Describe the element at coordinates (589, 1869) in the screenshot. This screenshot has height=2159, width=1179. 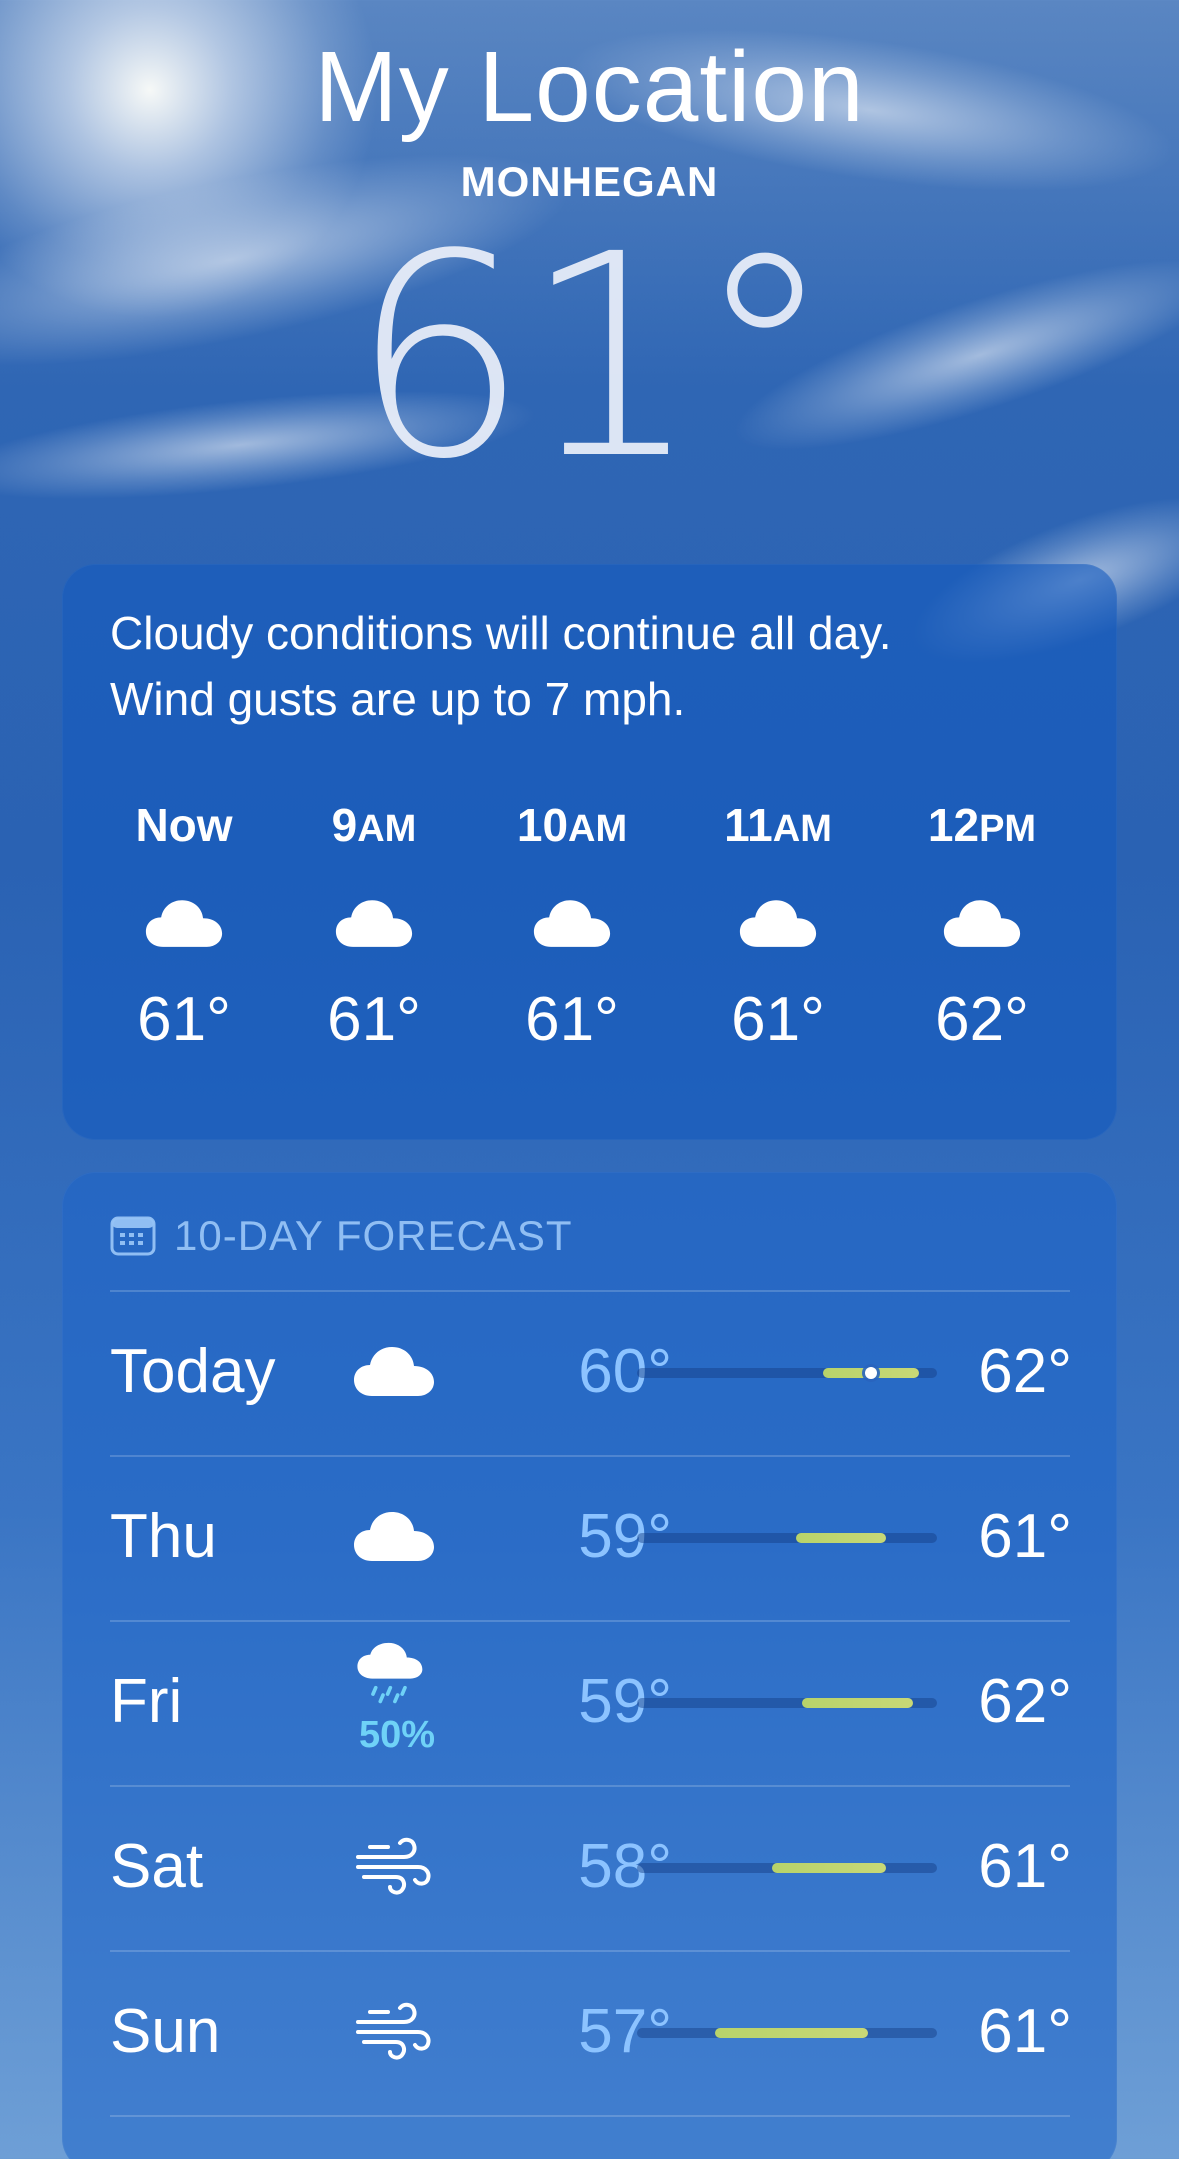
I see `forecast-row: Sat 58° 61°` at that location.